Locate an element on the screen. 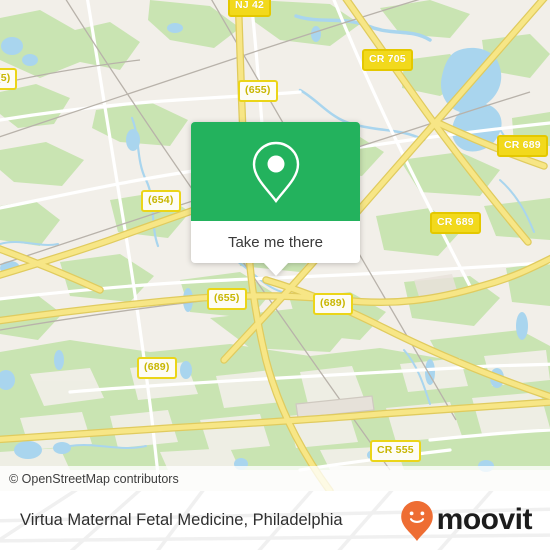  moovit-logo: moovit is located at coordinates (466, 520).